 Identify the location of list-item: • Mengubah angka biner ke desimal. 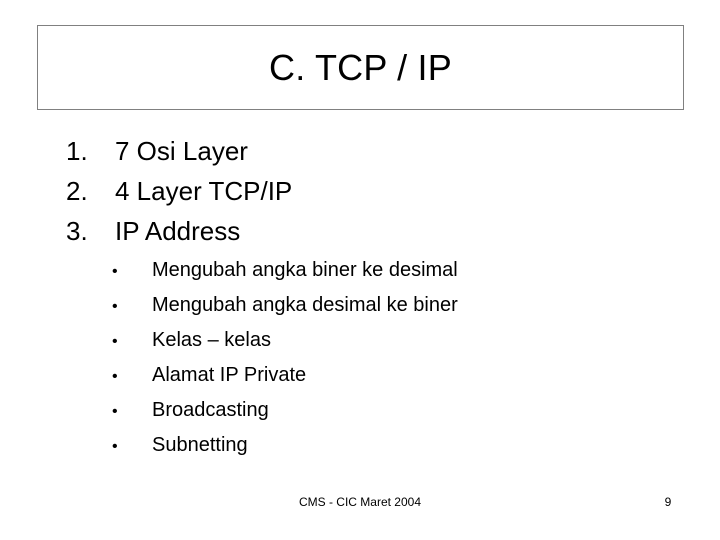
(382, 270).